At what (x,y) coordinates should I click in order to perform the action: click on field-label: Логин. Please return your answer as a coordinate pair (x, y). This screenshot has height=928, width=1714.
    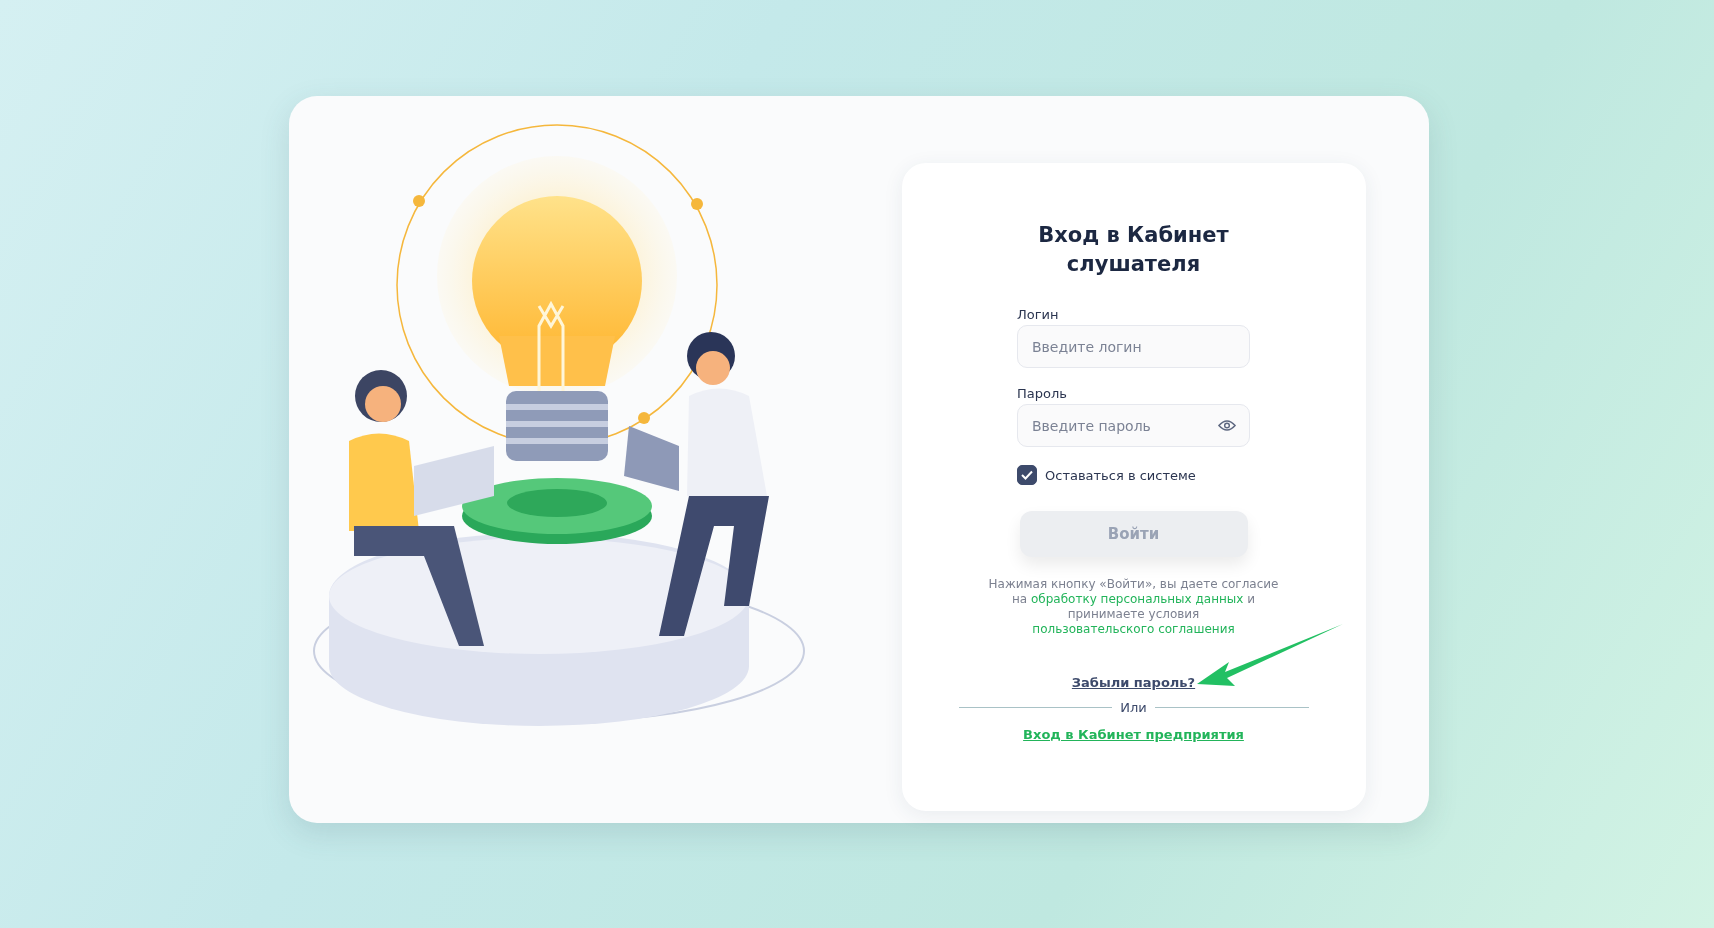
    Looking at the image, I should click on (1038, 314).